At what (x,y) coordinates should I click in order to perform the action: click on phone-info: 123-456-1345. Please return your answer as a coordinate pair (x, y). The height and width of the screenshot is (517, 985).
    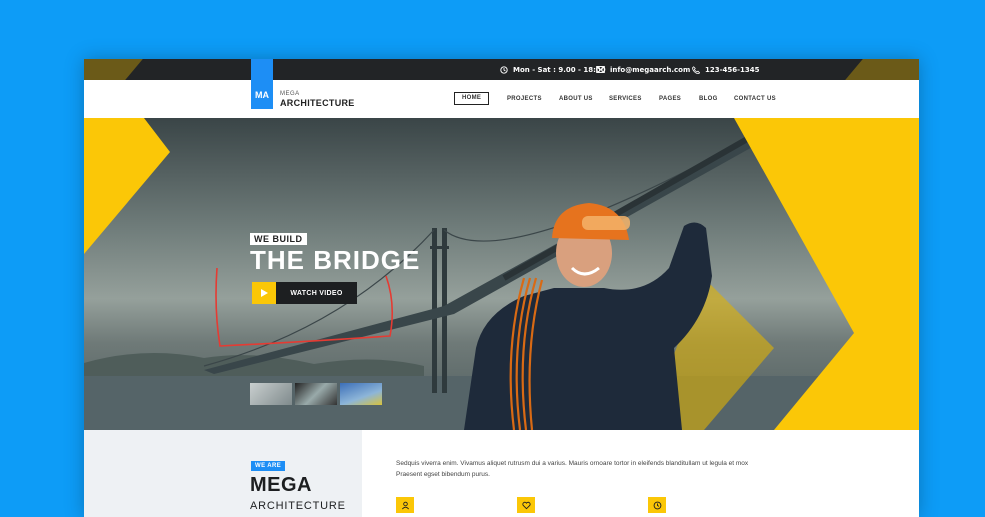
    Looking at the image, I should click on (726, 69).